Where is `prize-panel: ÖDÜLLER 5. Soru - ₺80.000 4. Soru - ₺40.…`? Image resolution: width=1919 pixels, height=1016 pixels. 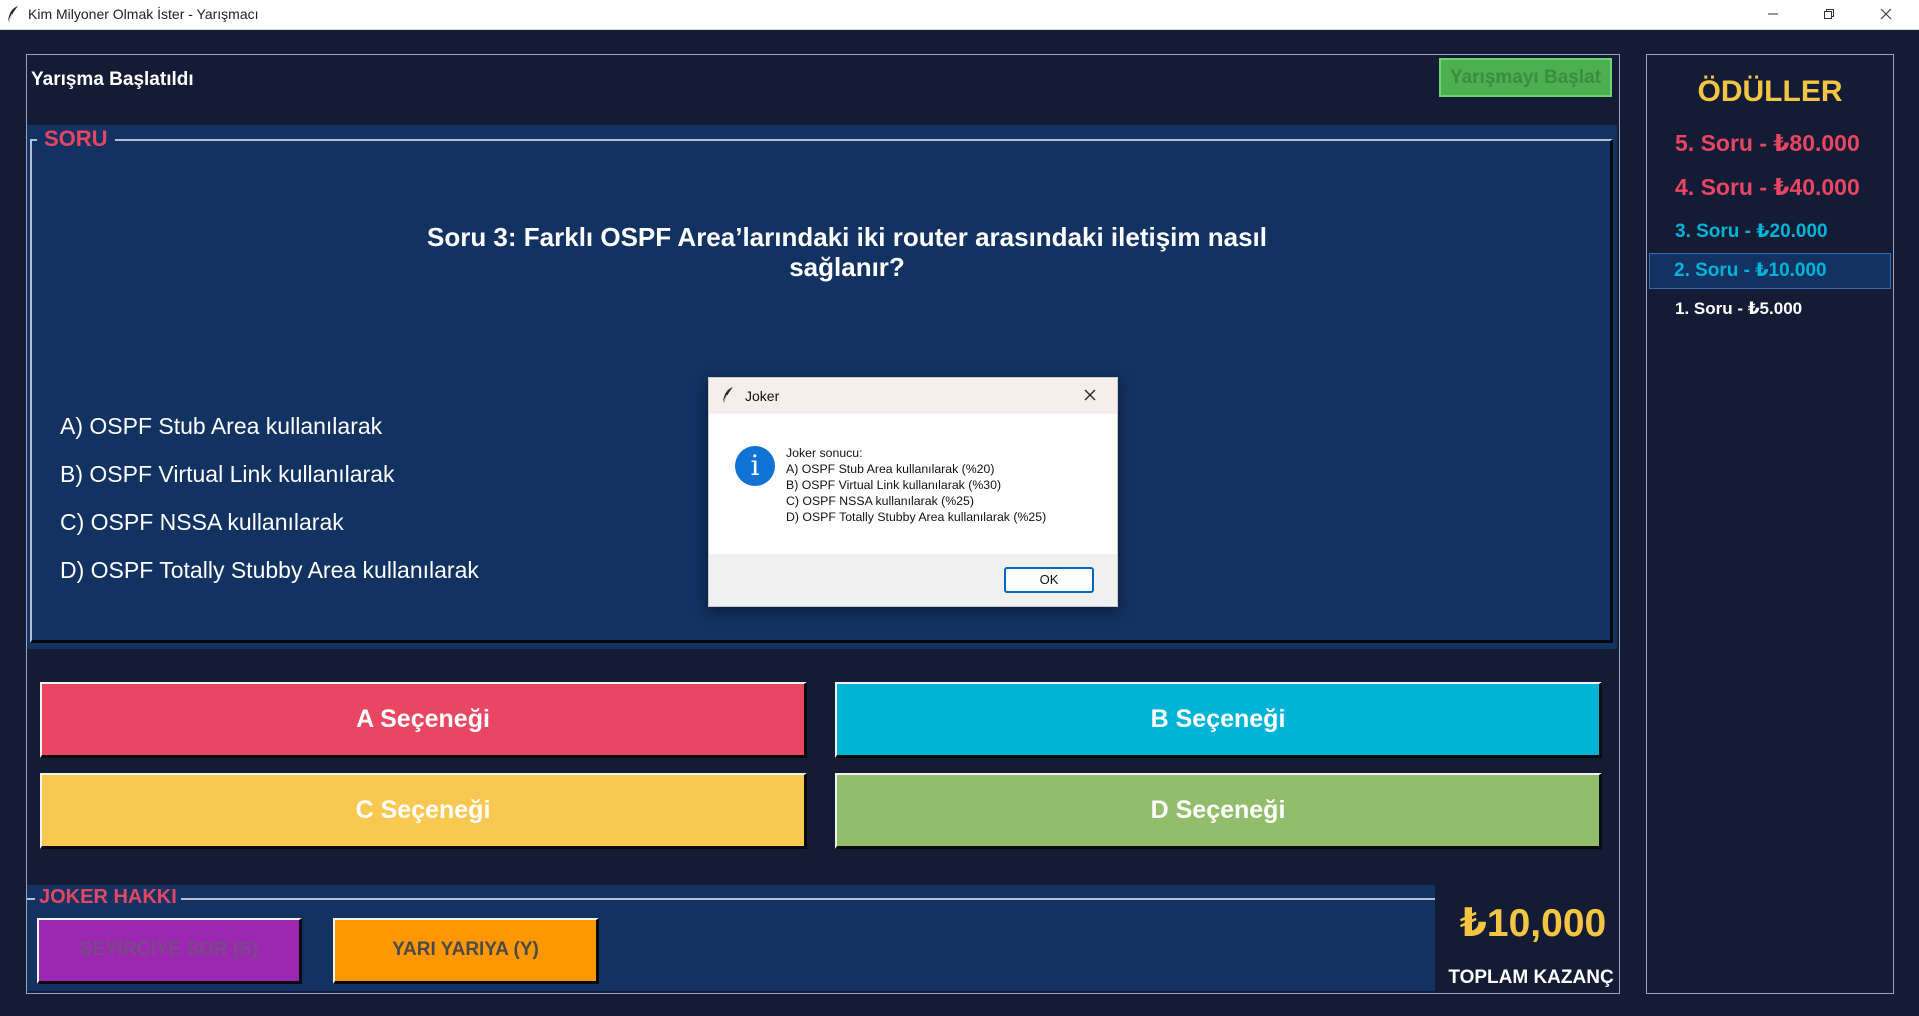 prize-panel: ÖDÜLLER 5. Soru - ₺80.000 4. Soru - ₺40.… is located at coordinates (1770, 524).